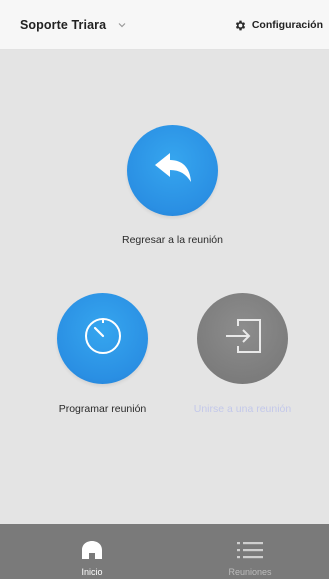  I want to click on settings-button: Configuración, so click(278, 25).